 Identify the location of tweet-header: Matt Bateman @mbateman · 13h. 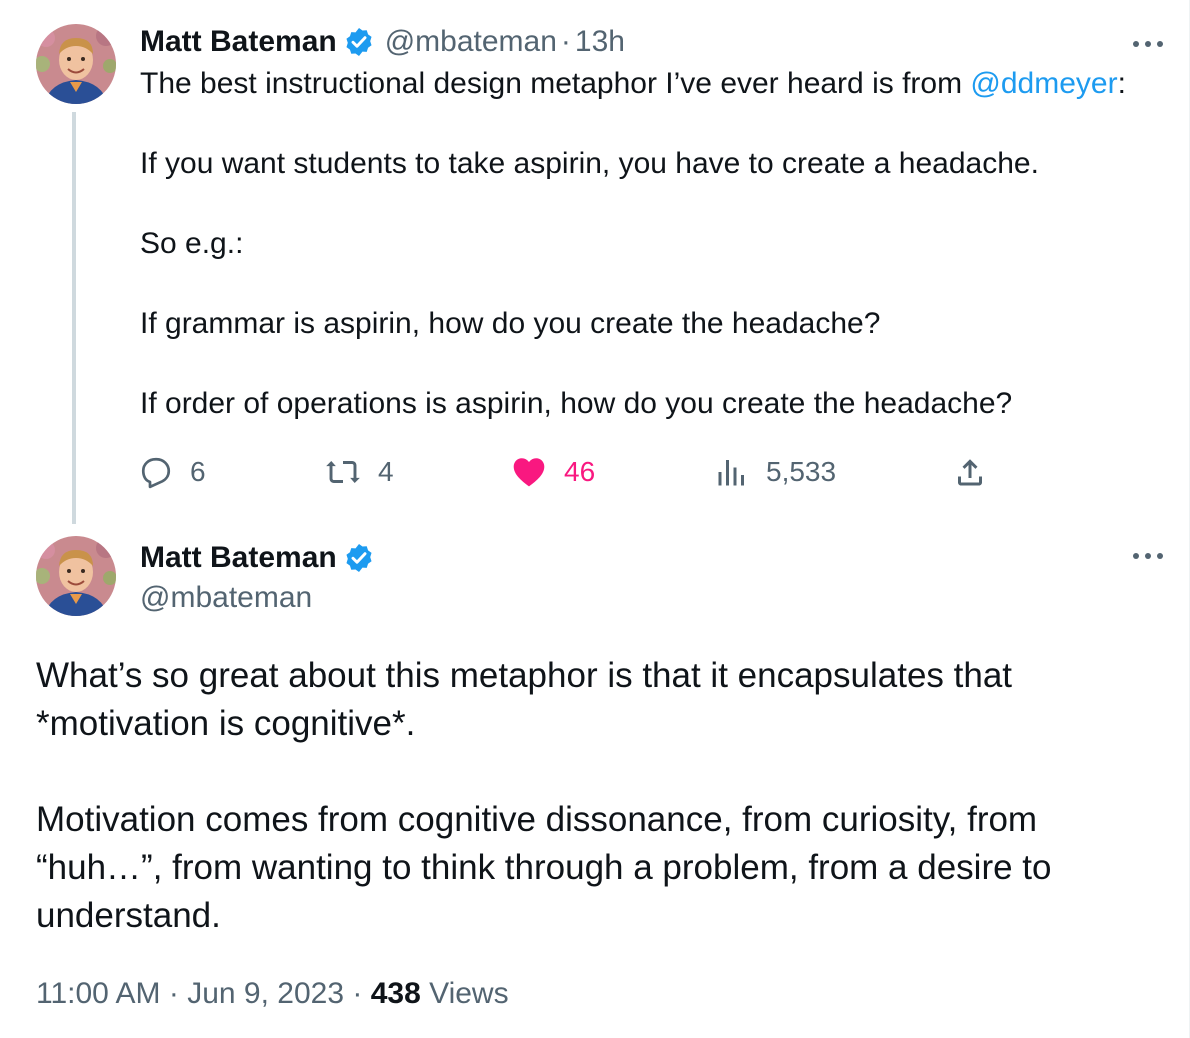
(382, 42).